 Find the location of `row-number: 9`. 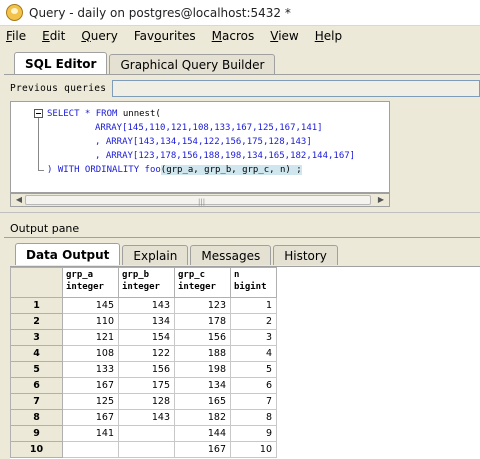

row-number: 9 is located at coordinates (36, 433).